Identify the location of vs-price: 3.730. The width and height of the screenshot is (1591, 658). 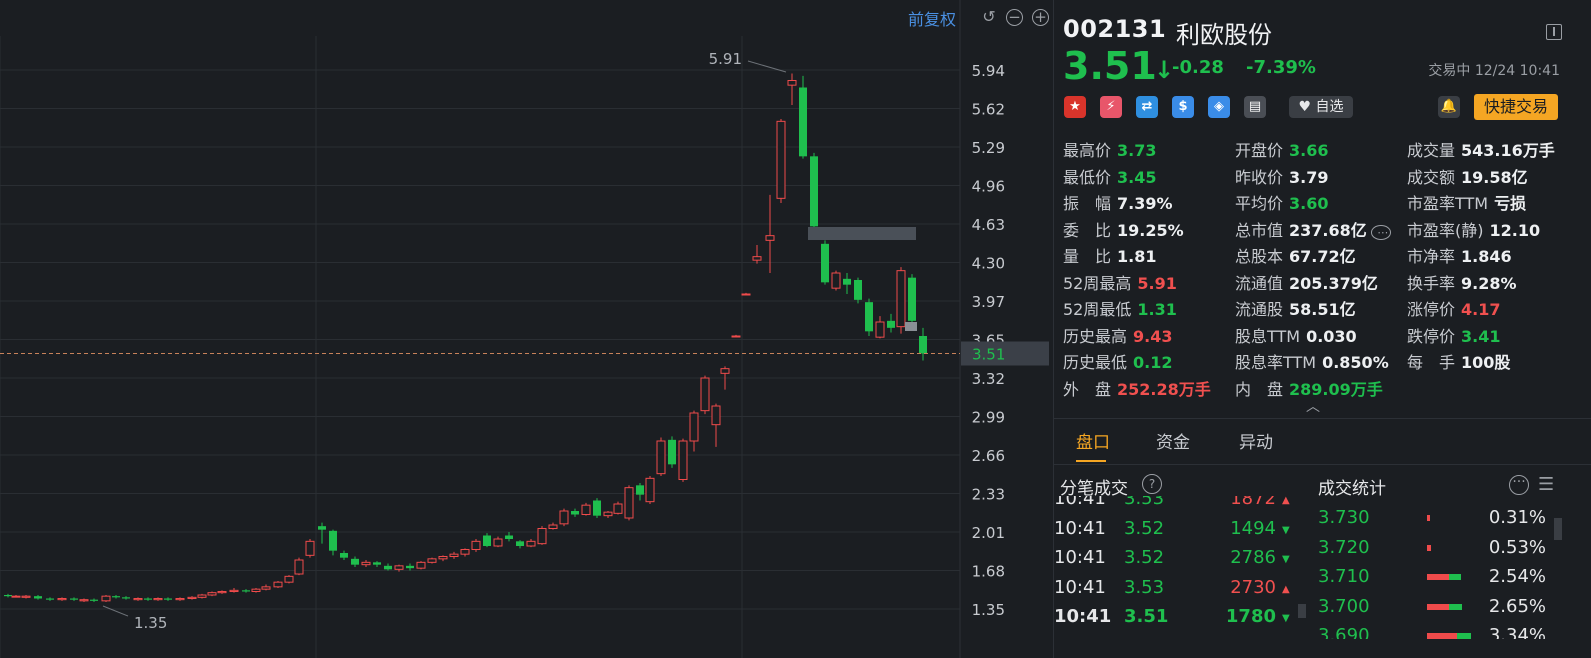
(1344, 517).